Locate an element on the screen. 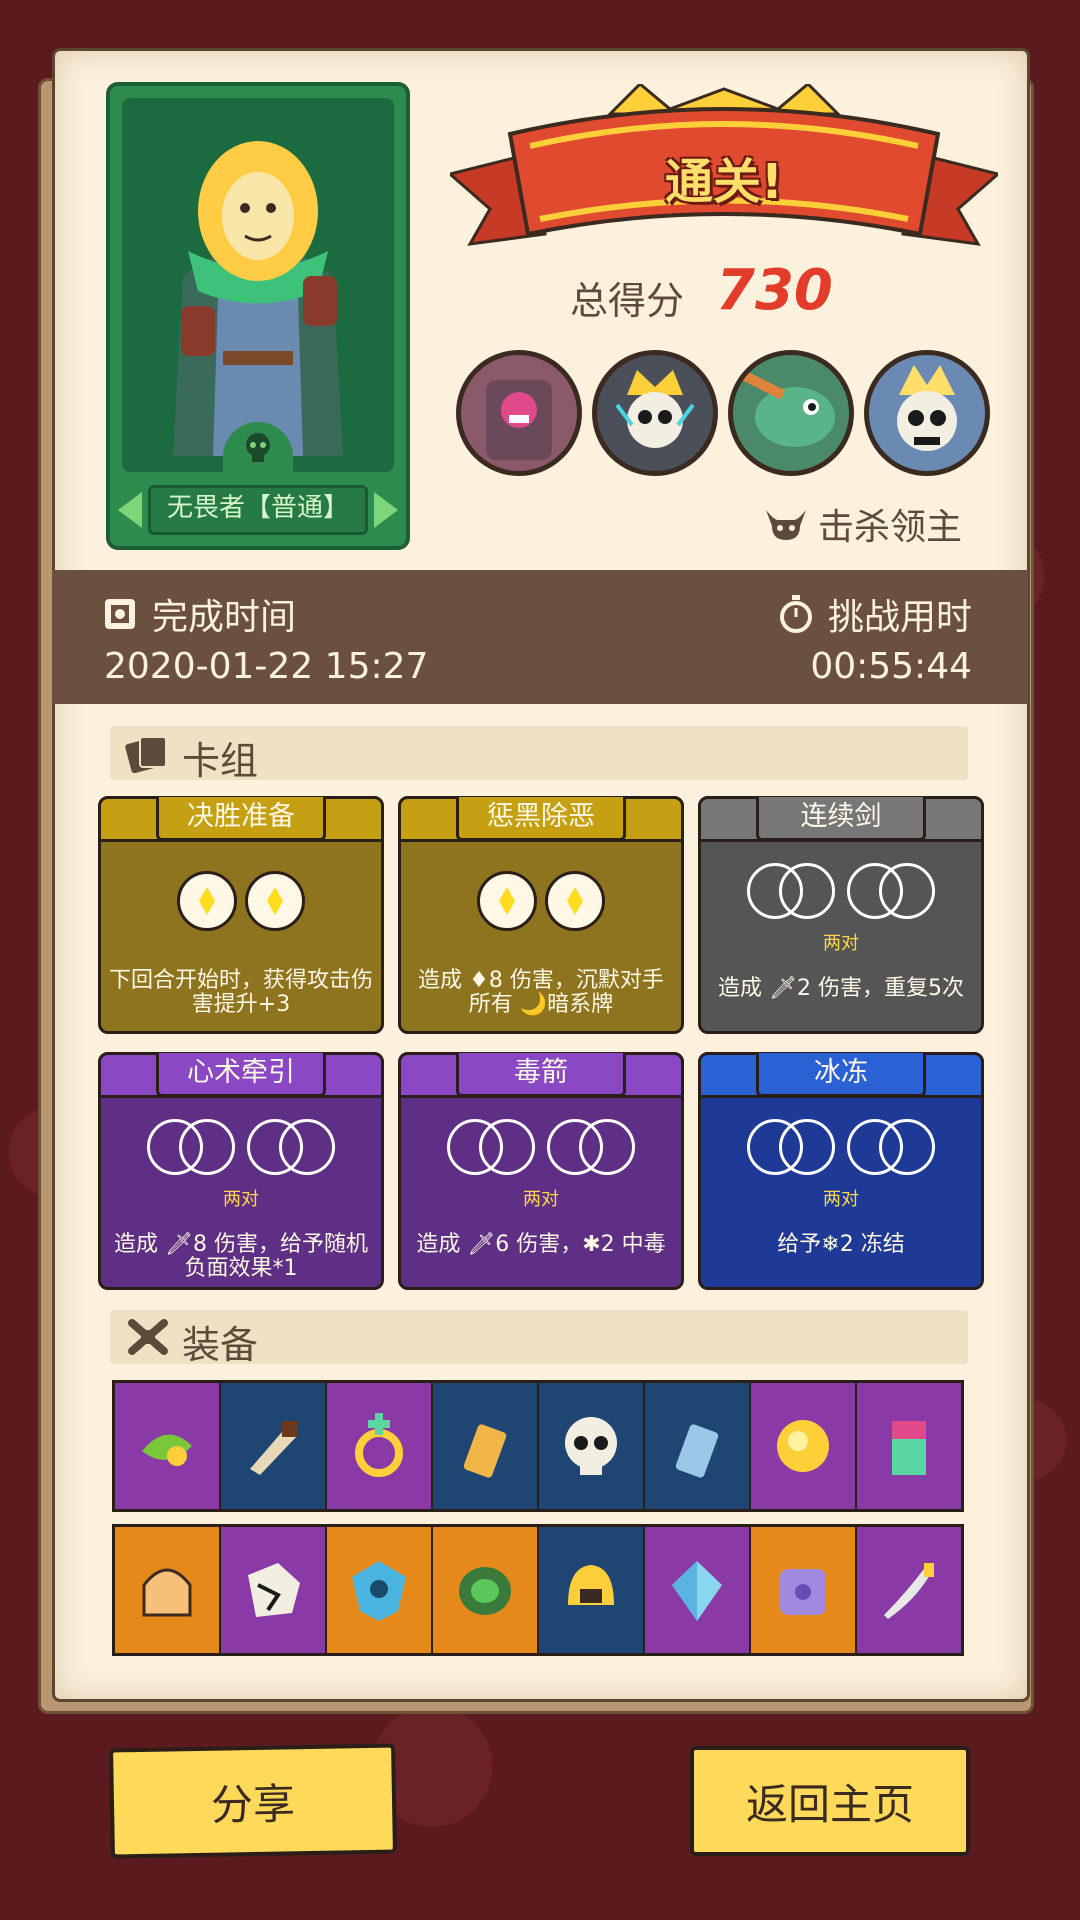  killed-bosses-caption: 击杀领主 is located at coordinates (863, 524).